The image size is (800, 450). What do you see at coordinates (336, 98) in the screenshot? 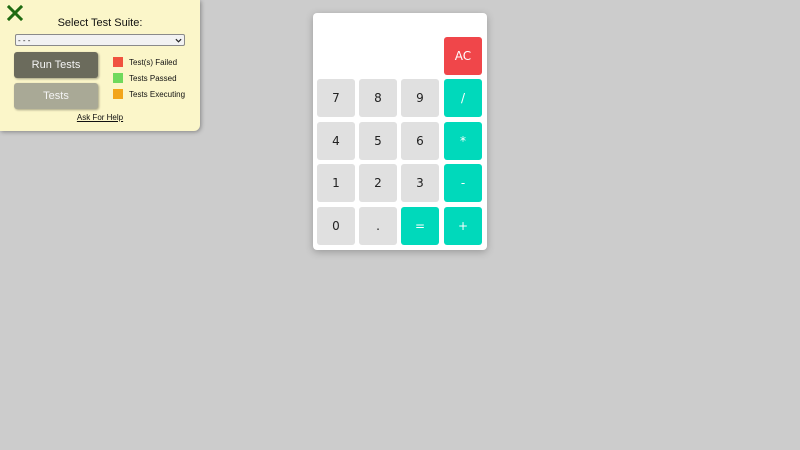
I see `key-7: 7` at bounding box center [336, 98].